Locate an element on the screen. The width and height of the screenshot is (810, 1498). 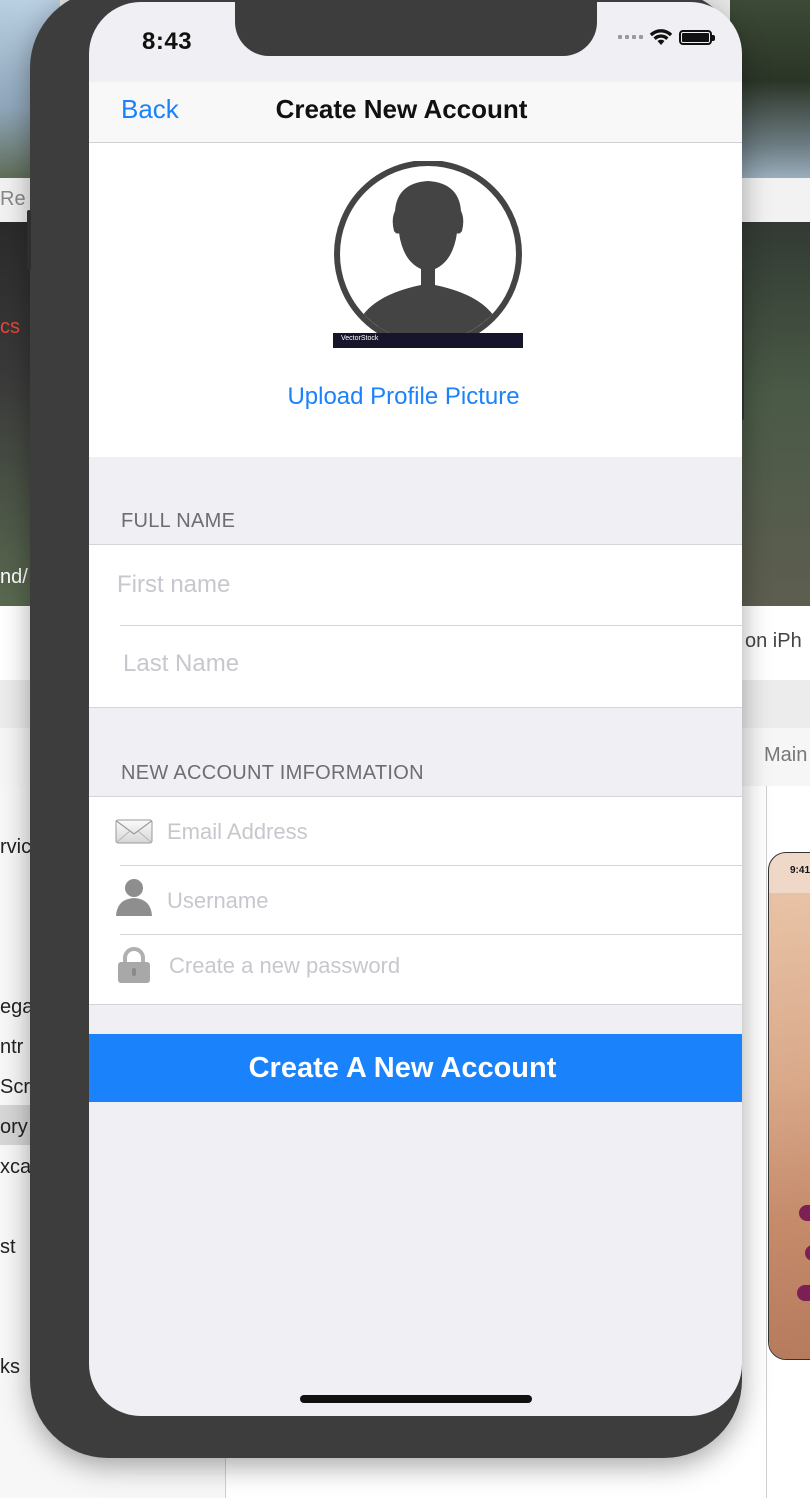
first-name-field is located at coordinates (417, 585).